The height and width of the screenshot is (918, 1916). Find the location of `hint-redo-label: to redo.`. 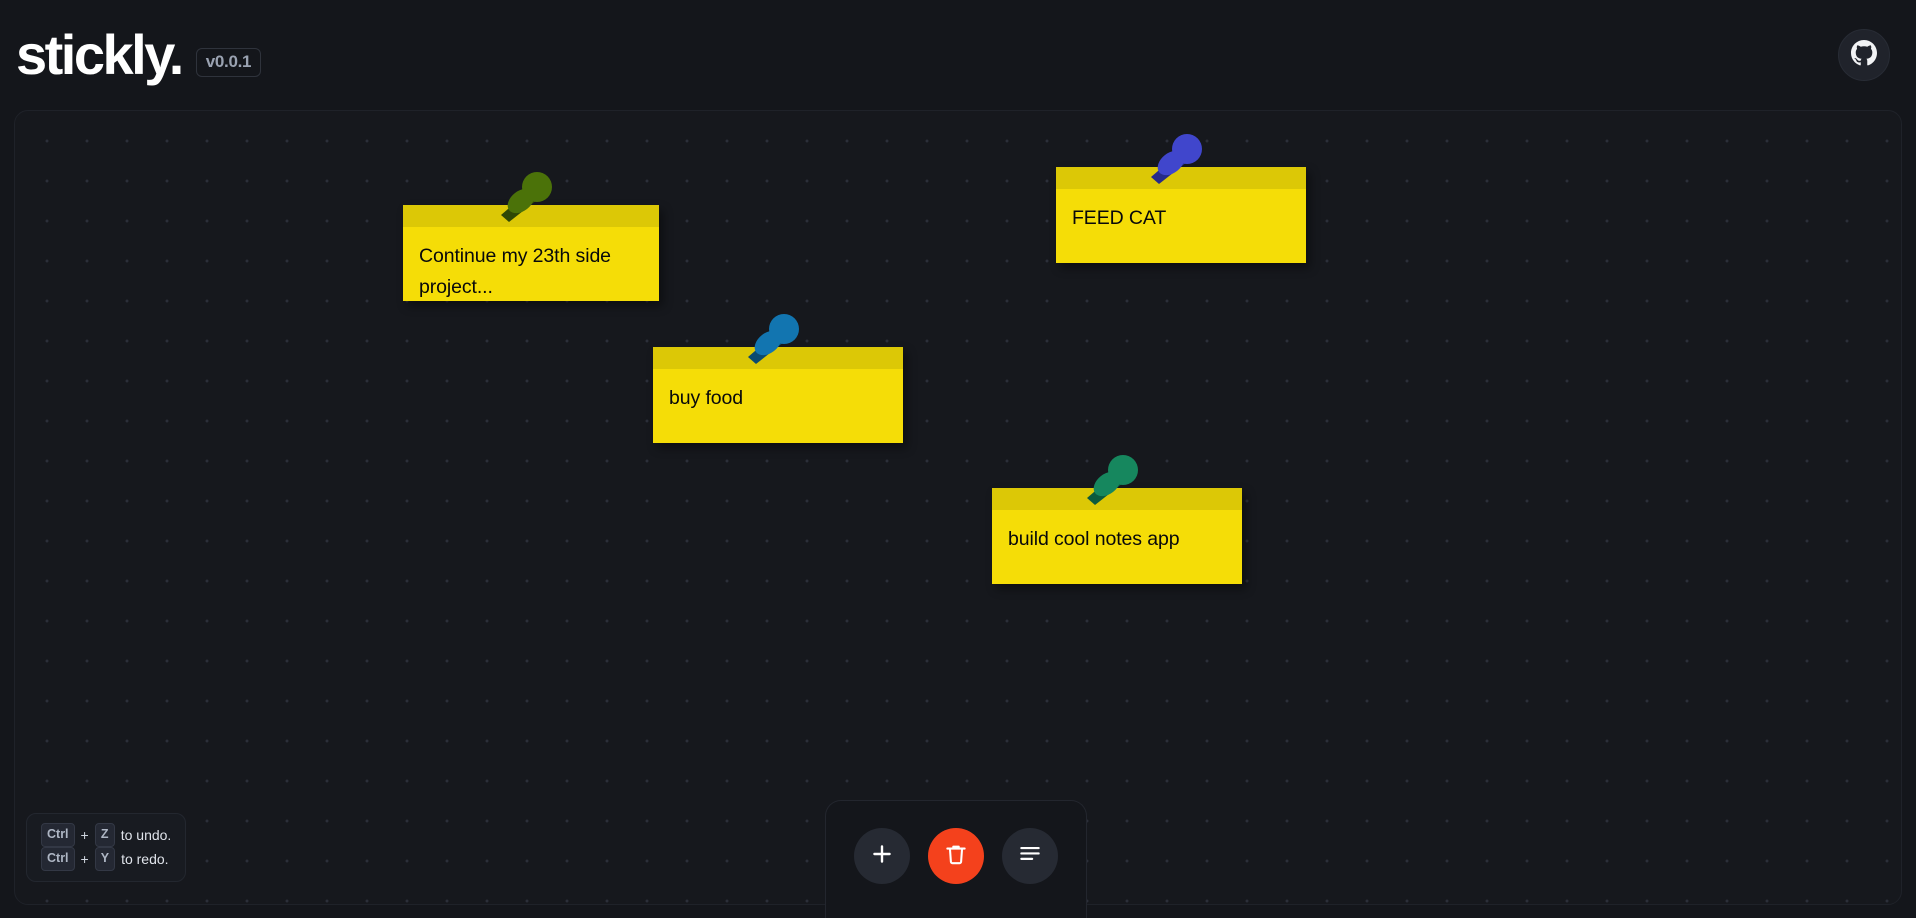

hint-redo-label: to redo. is located at coordinates (145, 858).